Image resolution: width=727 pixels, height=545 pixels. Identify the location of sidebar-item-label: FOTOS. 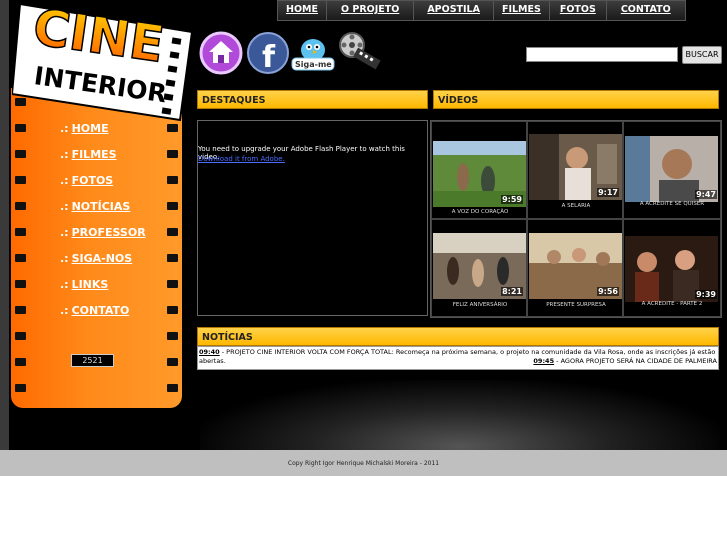
(93, 180).